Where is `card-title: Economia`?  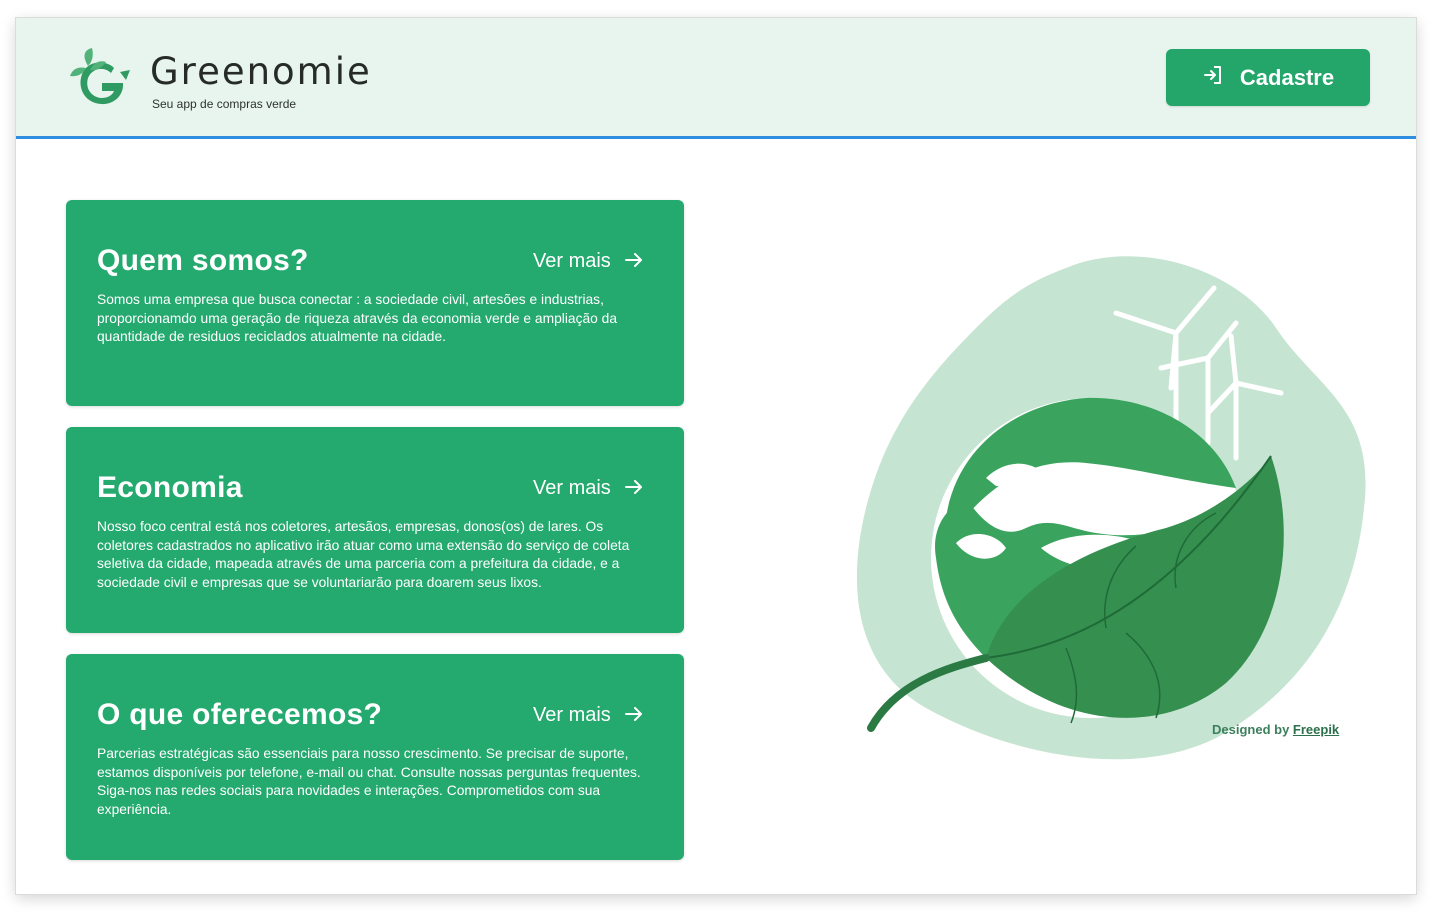 card-title: Economia is located at coordinates (170, 487).